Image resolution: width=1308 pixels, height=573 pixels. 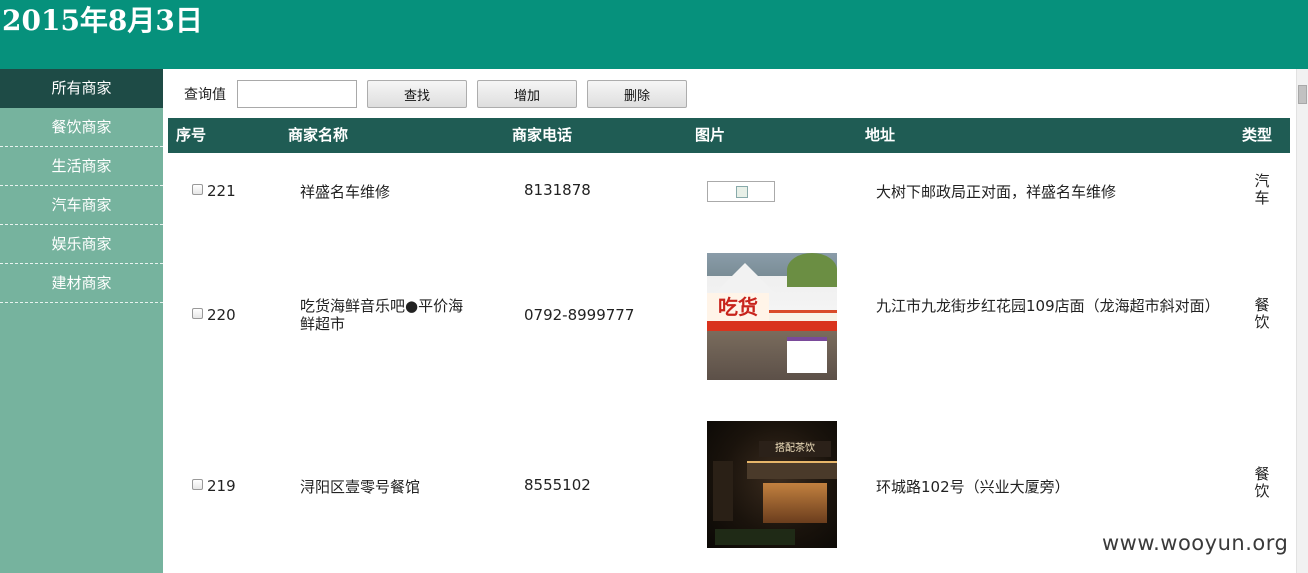 I want to click on sidebar: 所有商家 餐饮商家 生活商家 汽车商家 娱乐商家 建材商家, so click(x=81, y=321).